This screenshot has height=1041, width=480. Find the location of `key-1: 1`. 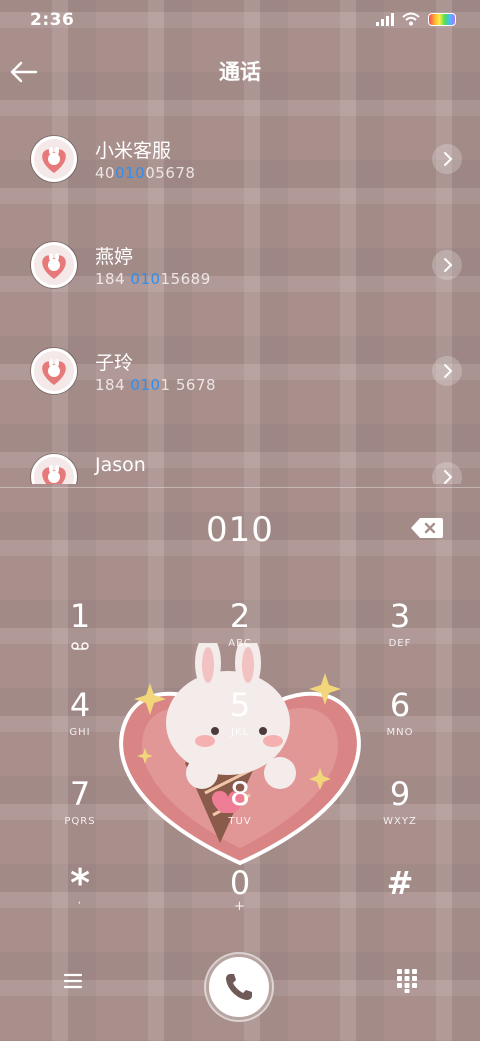

key-1: 1 is located at coordinates (80, 636).